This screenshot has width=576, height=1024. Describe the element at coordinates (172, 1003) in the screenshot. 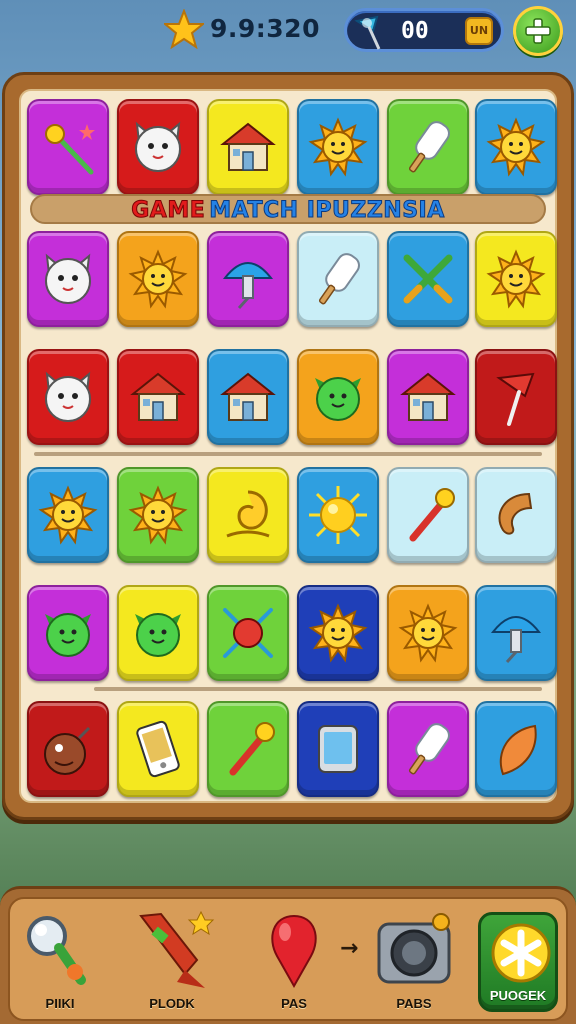

I see `tool-label: PLODK` at that location.